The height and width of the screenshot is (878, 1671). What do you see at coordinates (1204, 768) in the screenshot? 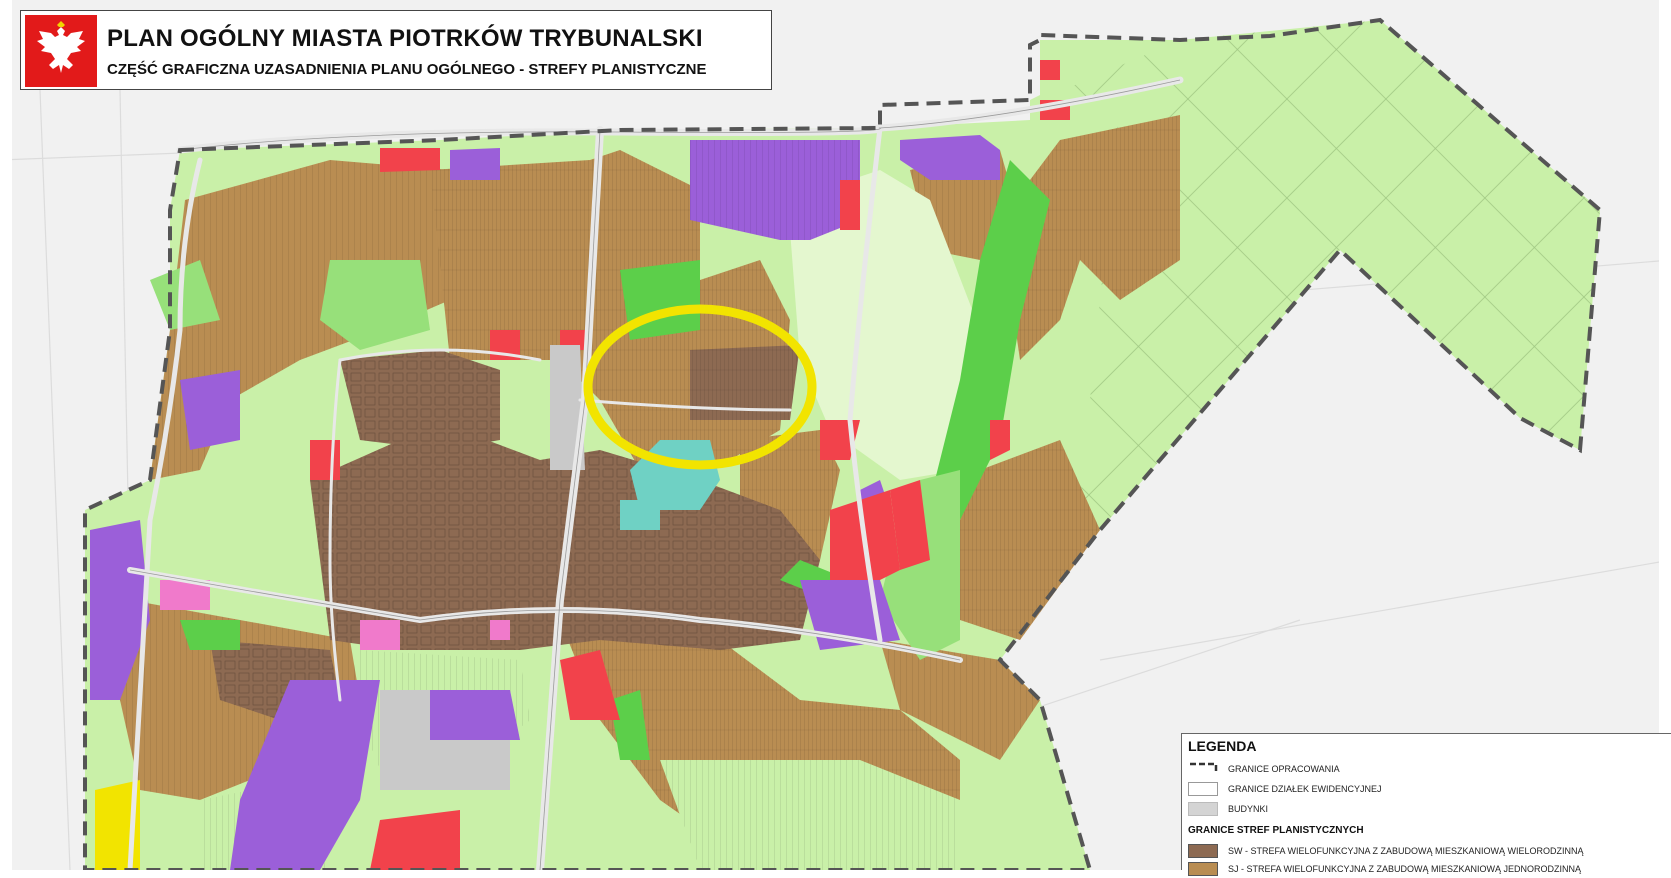
I see `dashed-boundary-icon` at bounding box center [1204, 768].